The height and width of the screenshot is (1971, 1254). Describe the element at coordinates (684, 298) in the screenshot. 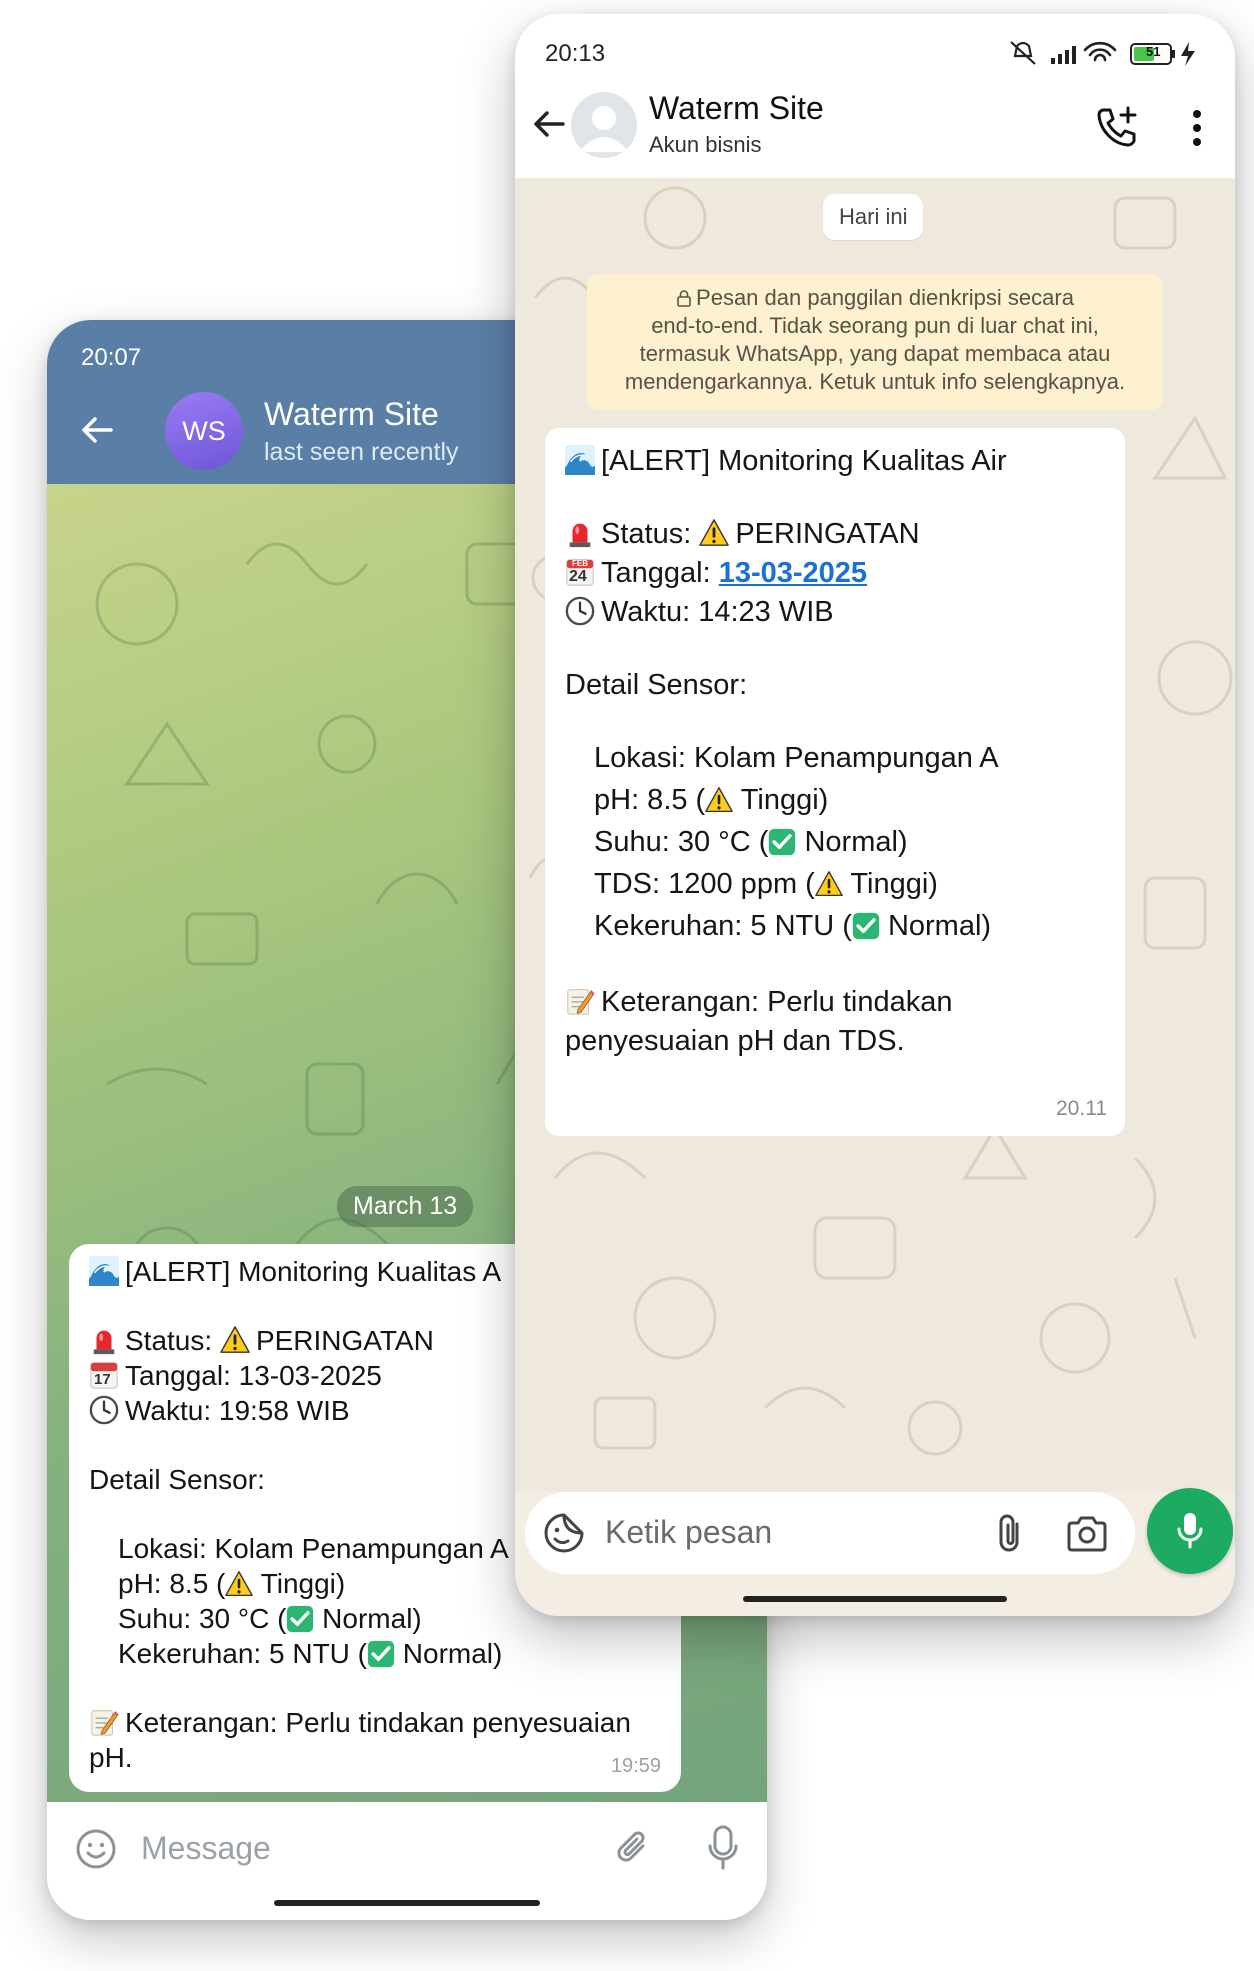

I see `lock-icon` at that location.